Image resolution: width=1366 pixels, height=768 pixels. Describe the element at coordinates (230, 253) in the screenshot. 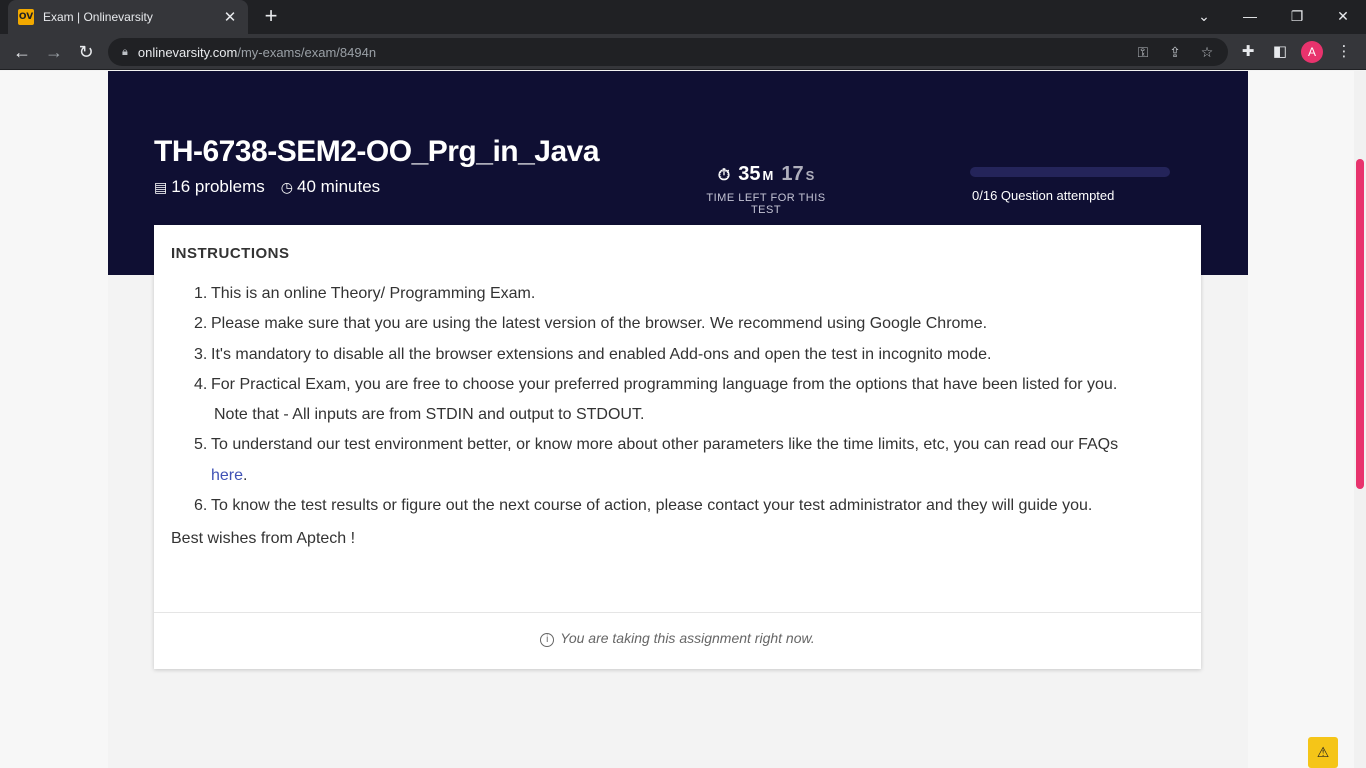

I see `instructions-heading: INSTRUCTIONS` at that location.